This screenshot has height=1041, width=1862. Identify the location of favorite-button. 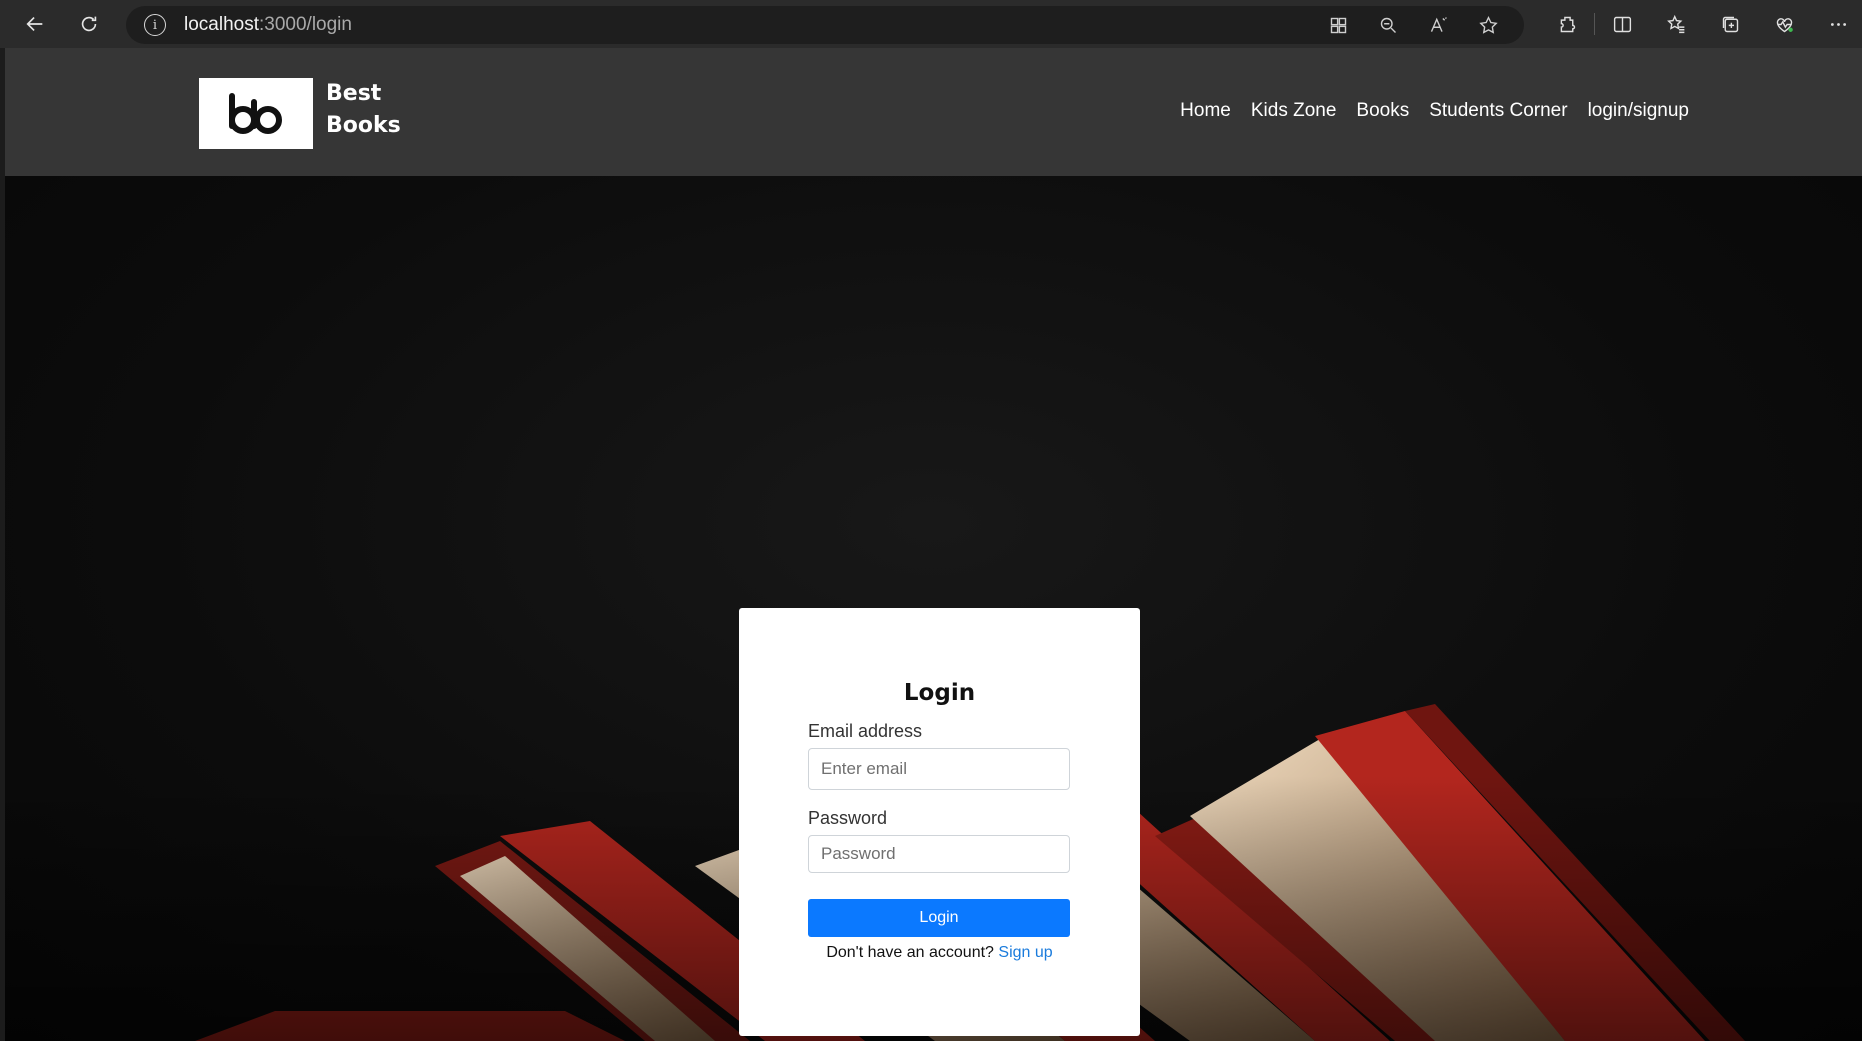
(1488, 25).